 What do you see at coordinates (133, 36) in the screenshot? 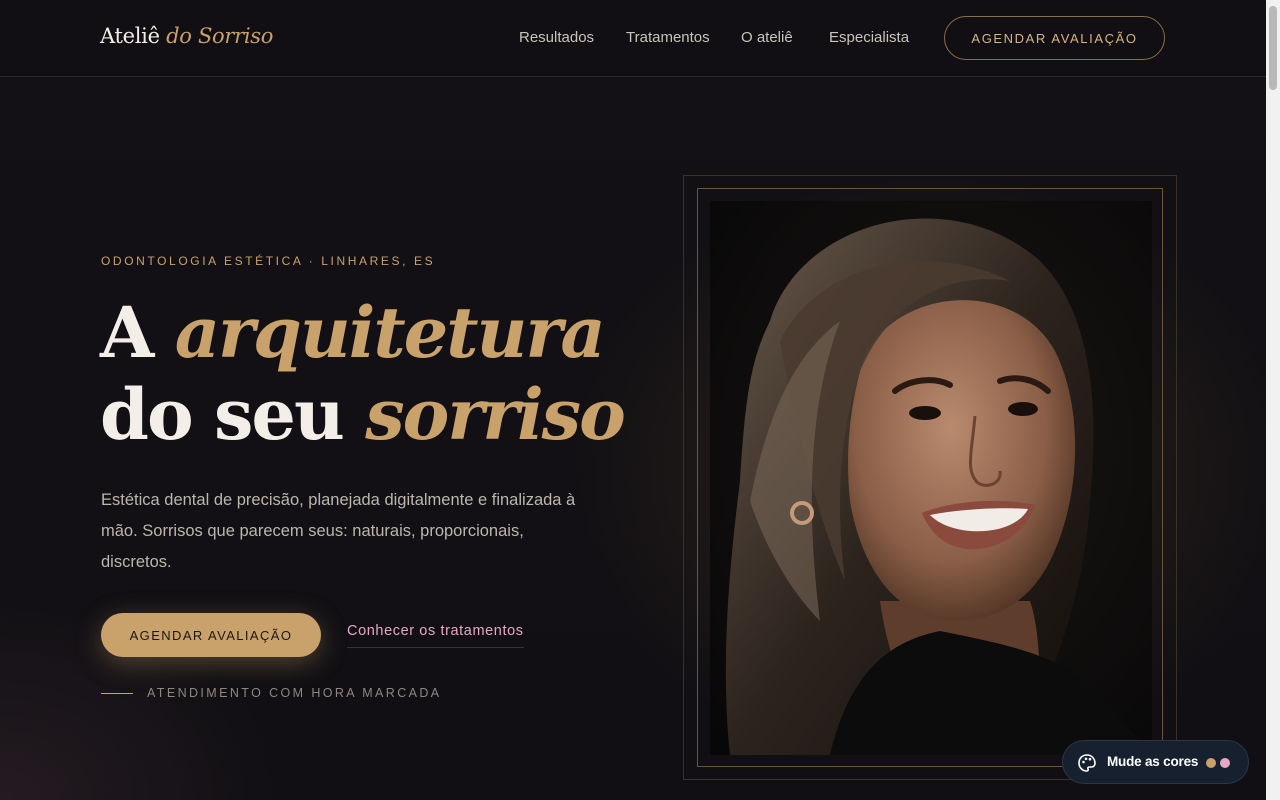
I see `logo-text-primary: Ateliê` at bounding box center [133, 36].